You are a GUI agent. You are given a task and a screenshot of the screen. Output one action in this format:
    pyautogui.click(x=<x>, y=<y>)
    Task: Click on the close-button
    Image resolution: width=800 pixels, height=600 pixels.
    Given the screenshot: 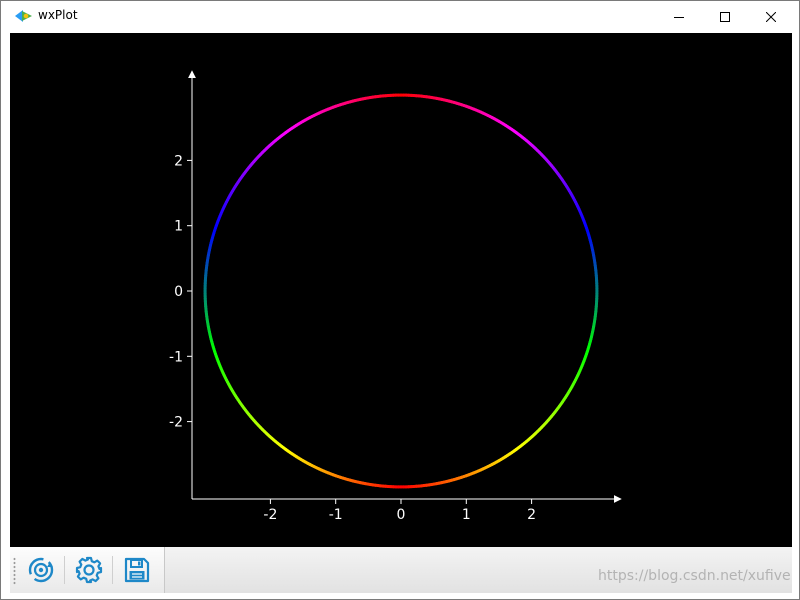 What is the action you would take?
    pyautogui.click(x=771, y=16)
    